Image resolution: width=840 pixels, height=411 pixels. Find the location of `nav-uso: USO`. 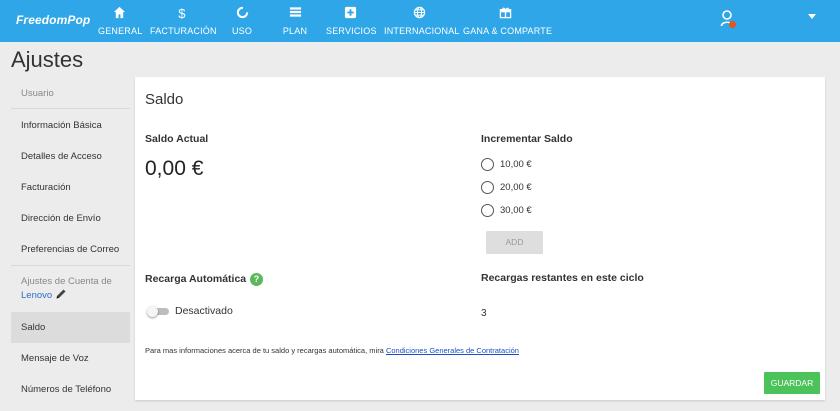

nav-uso: USO is located at coordinates (242, 23).